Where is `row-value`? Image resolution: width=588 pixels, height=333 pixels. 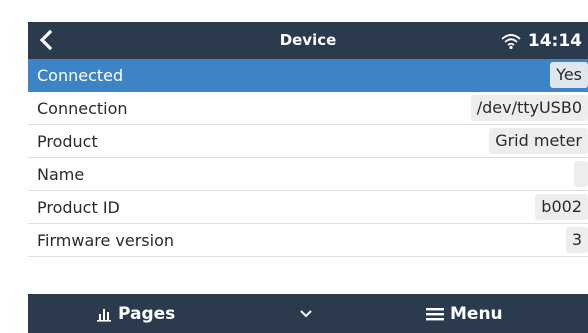
row-value is located at coordinates (581, 174).